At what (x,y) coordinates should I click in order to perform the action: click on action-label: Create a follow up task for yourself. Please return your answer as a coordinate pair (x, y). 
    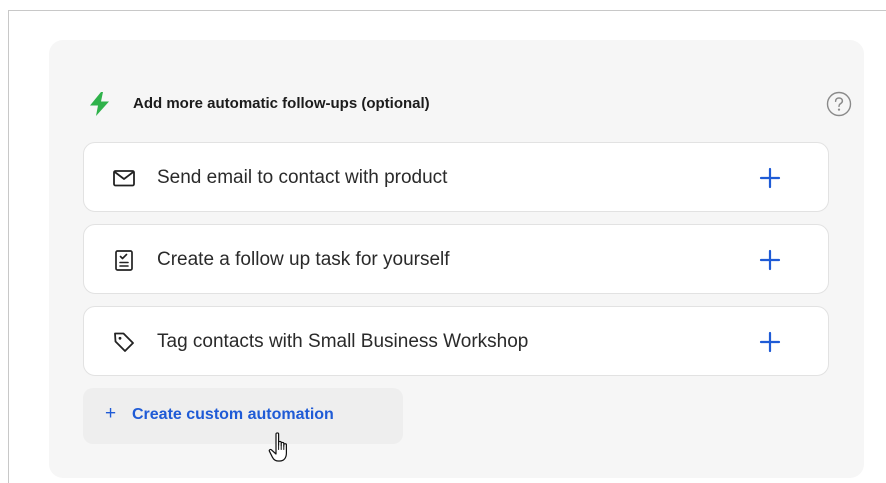
    Looking at the image, I should click on (303, 259).